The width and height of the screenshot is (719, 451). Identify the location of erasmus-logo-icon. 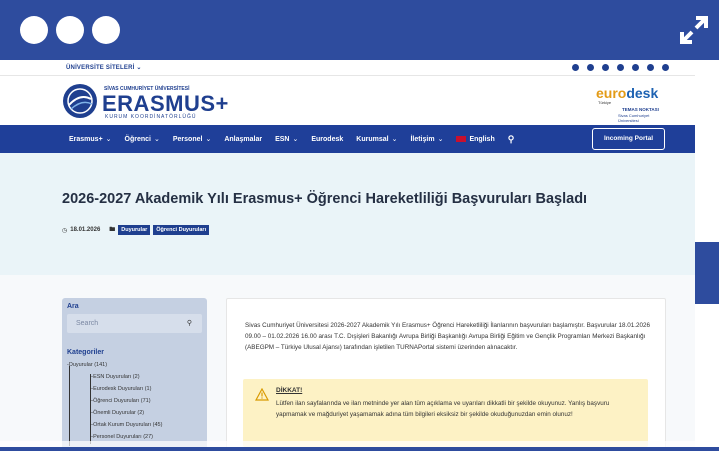
(80, 101).